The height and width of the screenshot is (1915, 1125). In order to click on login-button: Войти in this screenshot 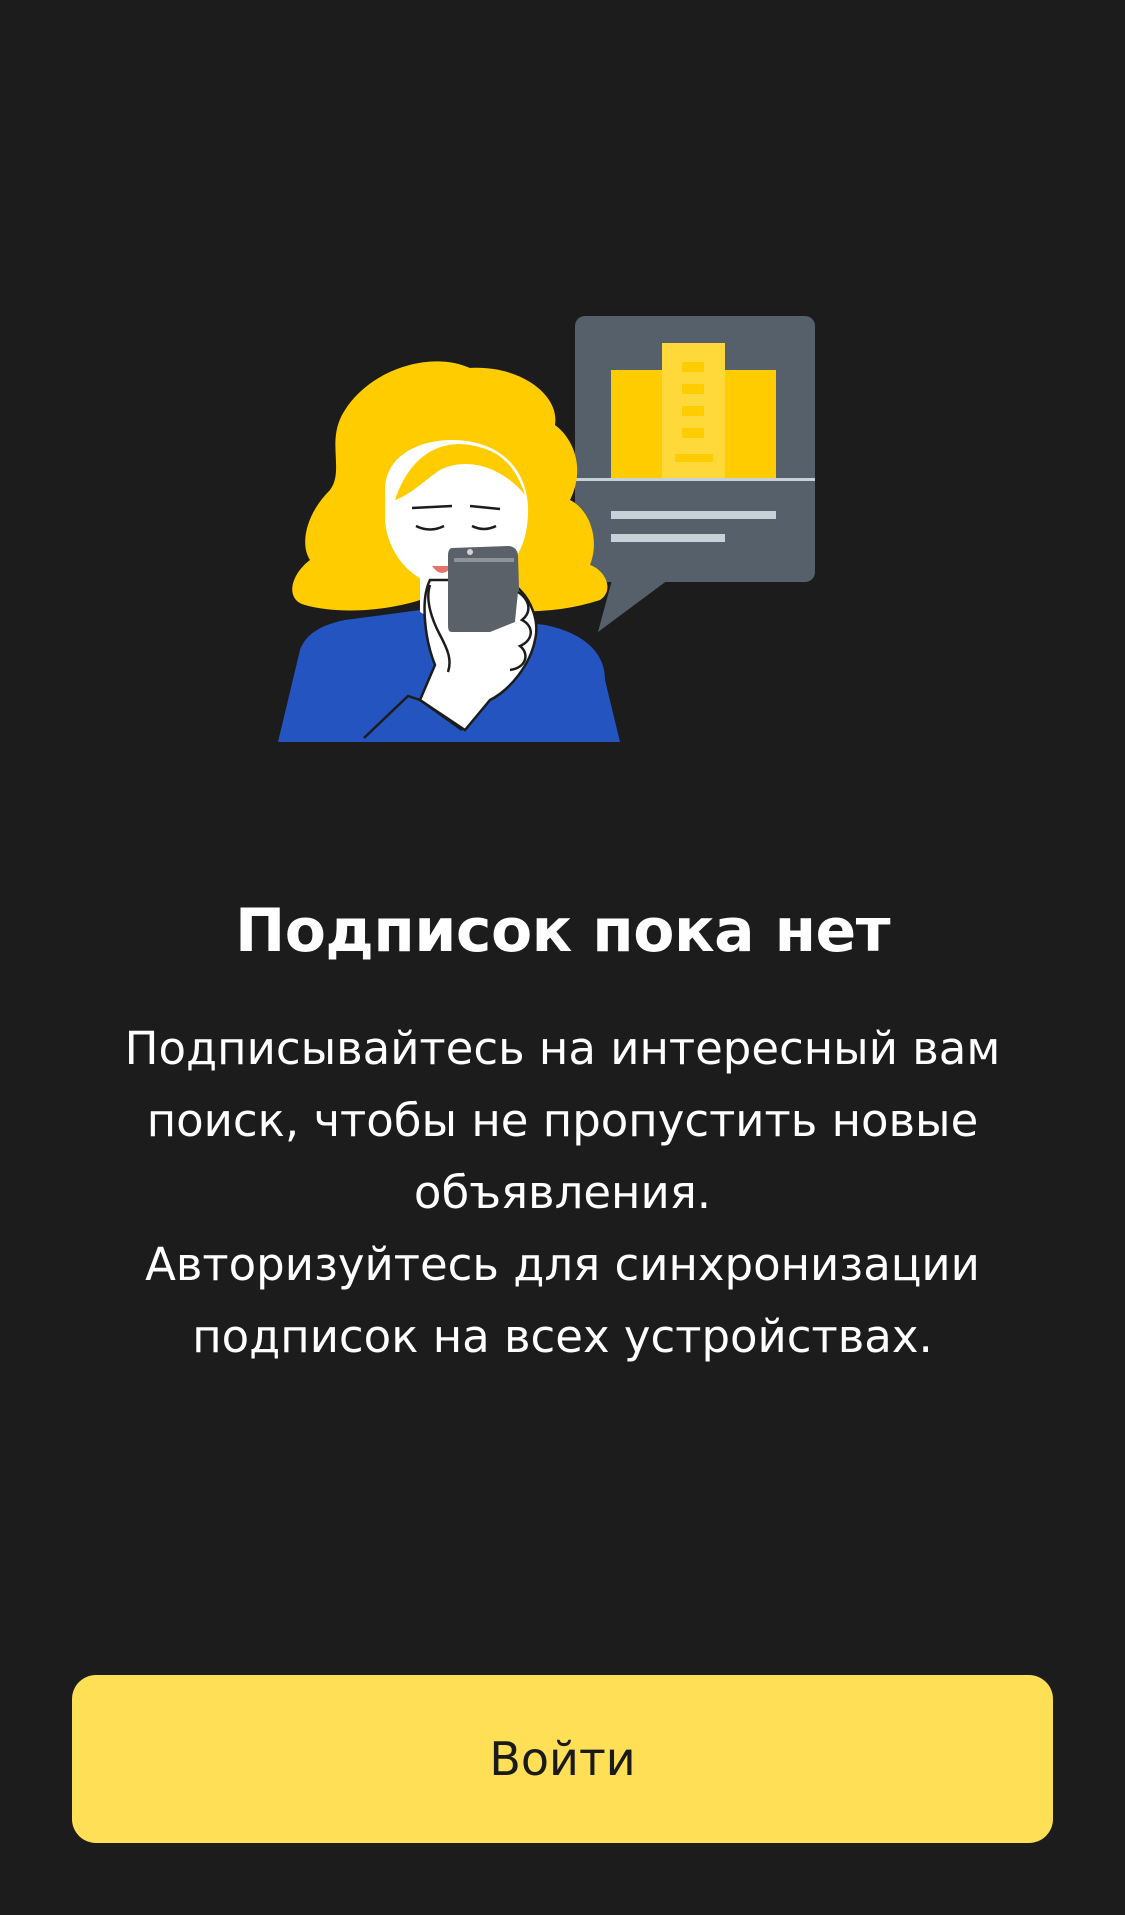, I will do `click(562, 1759)`.